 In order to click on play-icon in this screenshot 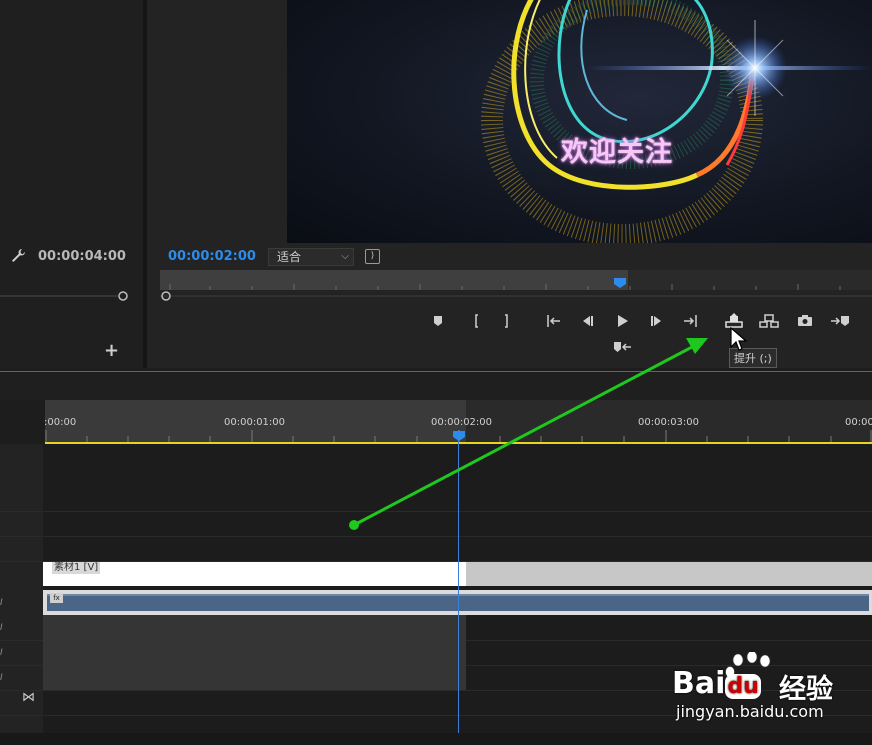, I will do `click(623, 321)`.